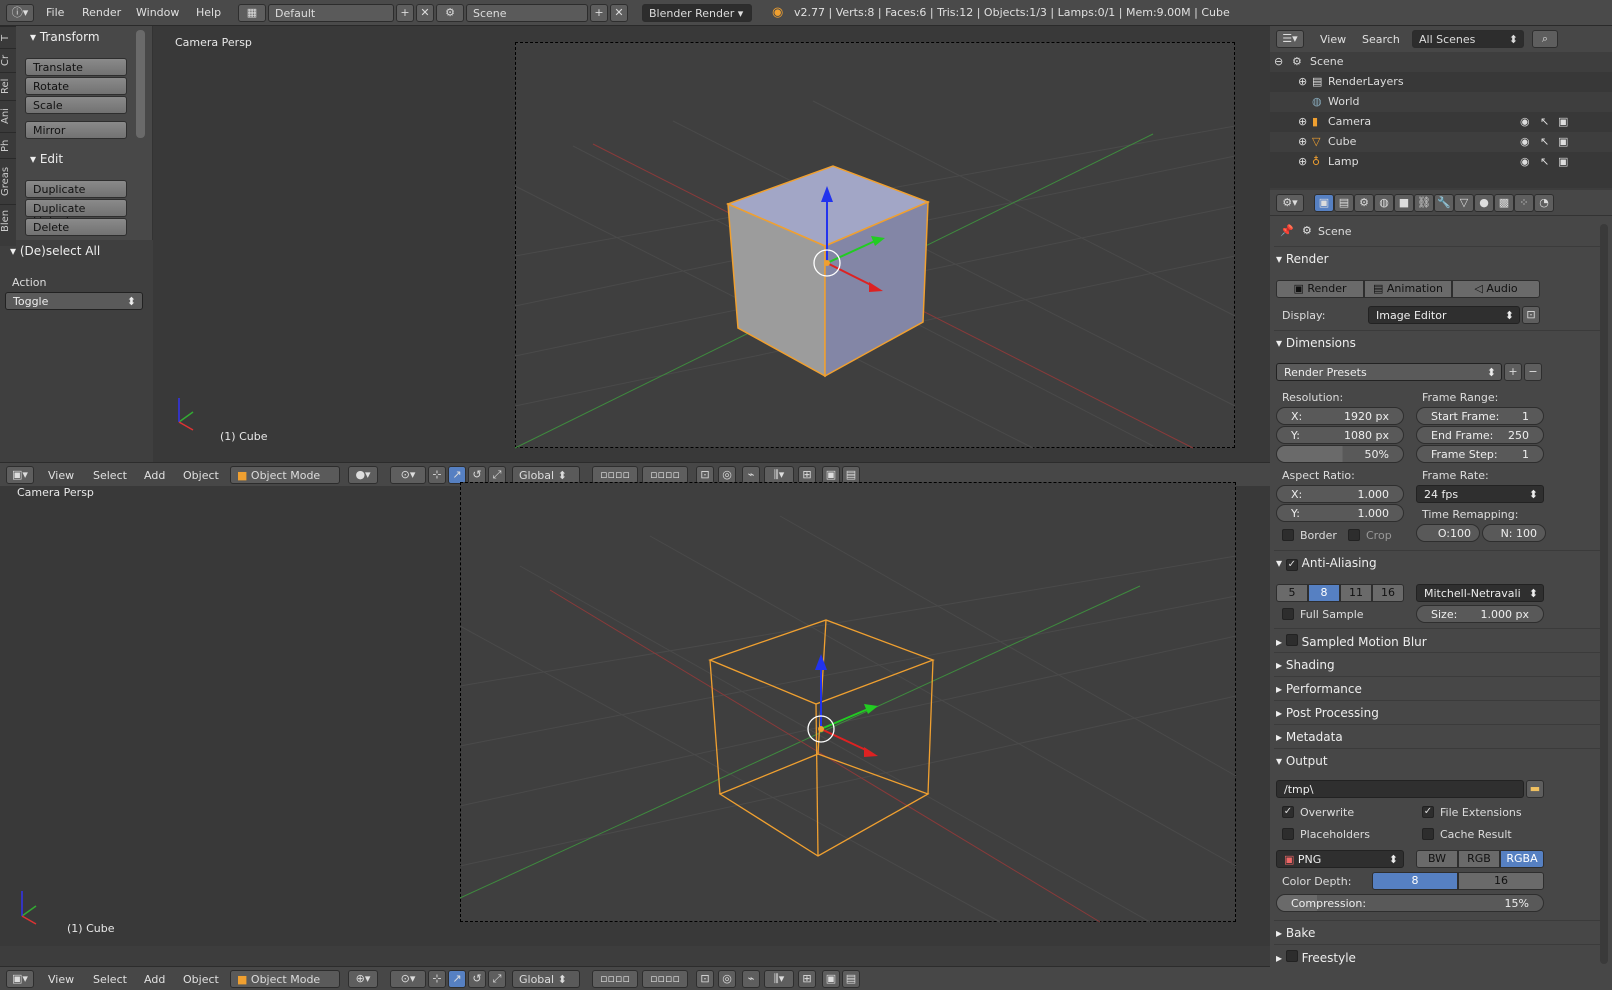  What do you see at coordinates (8, 220) in the screenshot?
I see `tab-blender: Blen` at bounding box center [8, 220].